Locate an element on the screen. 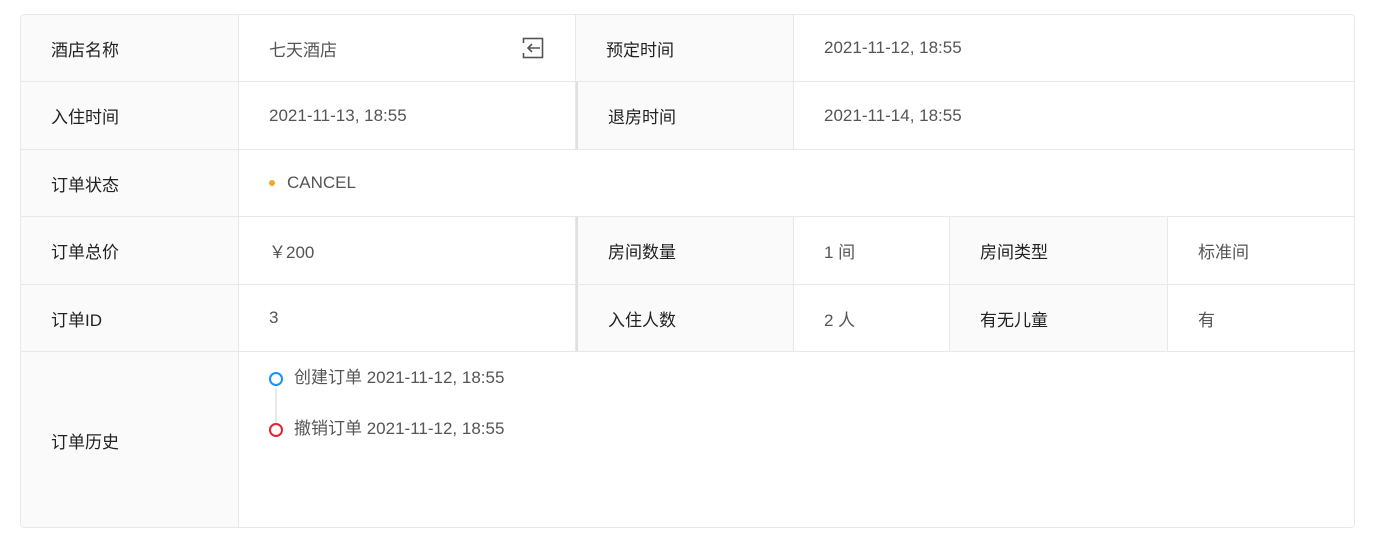 The height and width of the screenshot is (550, 1392). hotel-name-label: 酒店名称 is located at coordinates (130, 48).